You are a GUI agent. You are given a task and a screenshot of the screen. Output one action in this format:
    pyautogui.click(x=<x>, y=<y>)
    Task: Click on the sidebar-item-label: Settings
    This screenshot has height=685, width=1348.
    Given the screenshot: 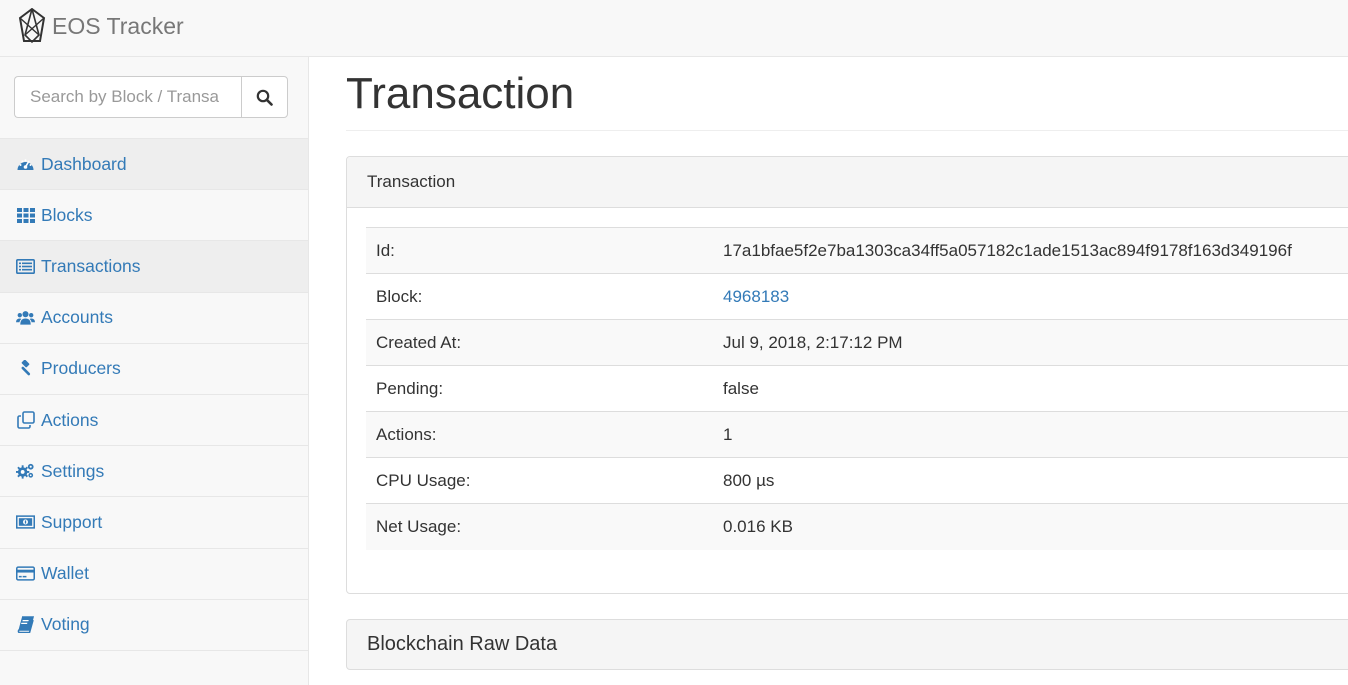 What is the action you would take?
    pyautogui.click(x=73, y=470)
    